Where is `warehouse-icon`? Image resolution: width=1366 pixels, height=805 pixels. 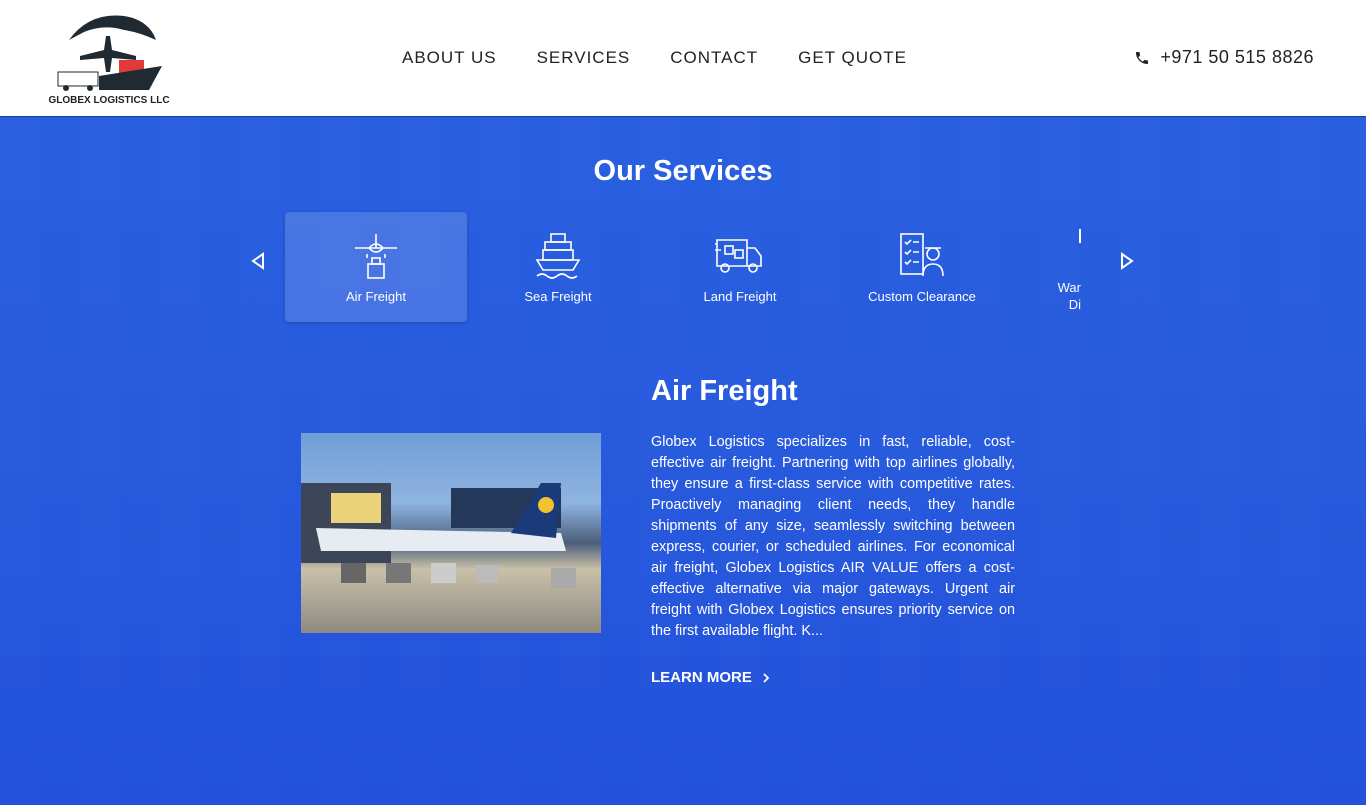
warehouse-icon is located at coordinates (1080, 236).